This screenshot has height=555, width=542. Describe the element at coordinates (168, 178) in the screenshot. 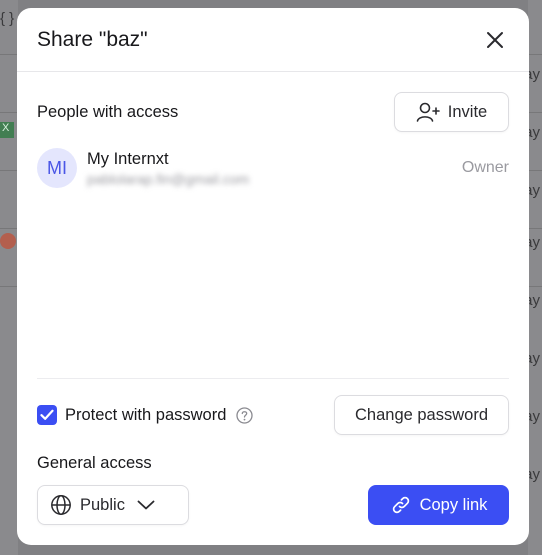

I see `person-email: pablolarap.fin@gmail.com` at that location.